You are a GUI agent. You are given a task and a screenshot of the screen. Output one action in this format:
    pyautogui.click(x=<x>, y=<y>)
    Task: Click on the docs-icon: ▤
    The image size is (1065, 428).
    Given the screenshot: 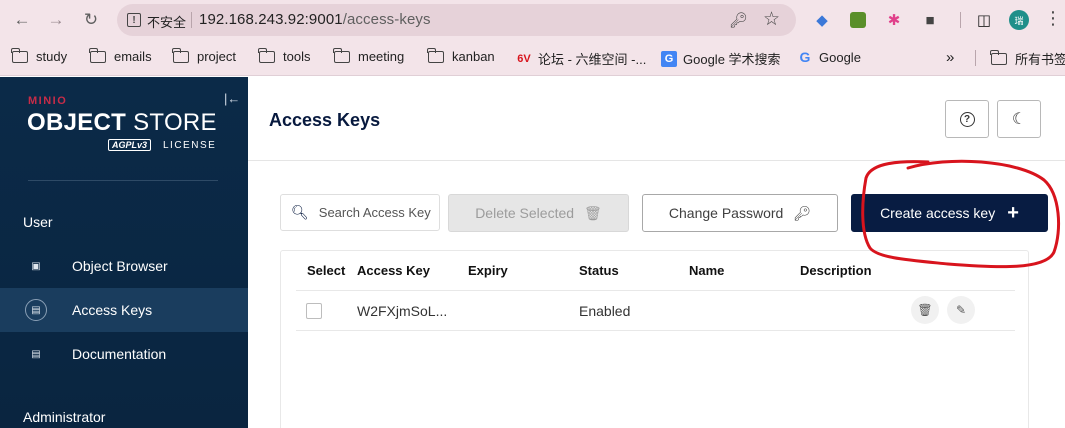 What is the action you would take?
    pyautogui.click(x=36, y=354)
    